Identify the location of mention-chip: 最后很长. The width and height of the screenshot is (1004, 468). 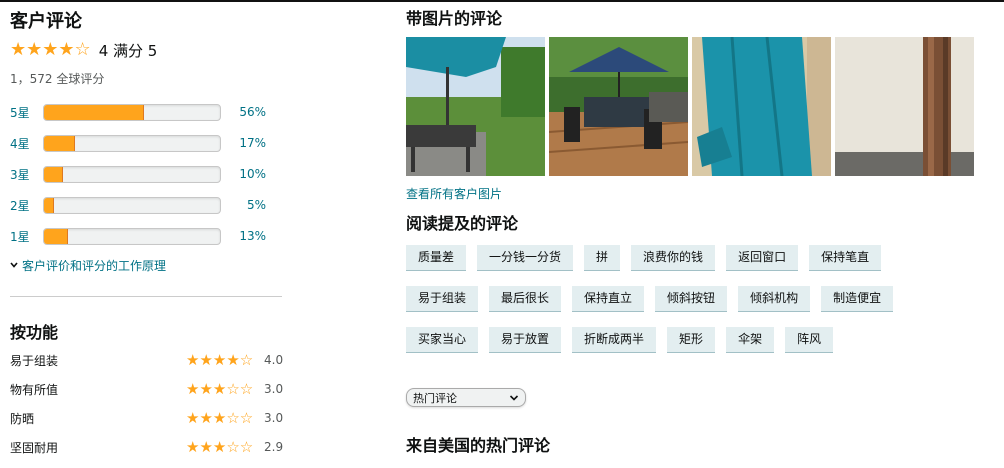
(525, 299).